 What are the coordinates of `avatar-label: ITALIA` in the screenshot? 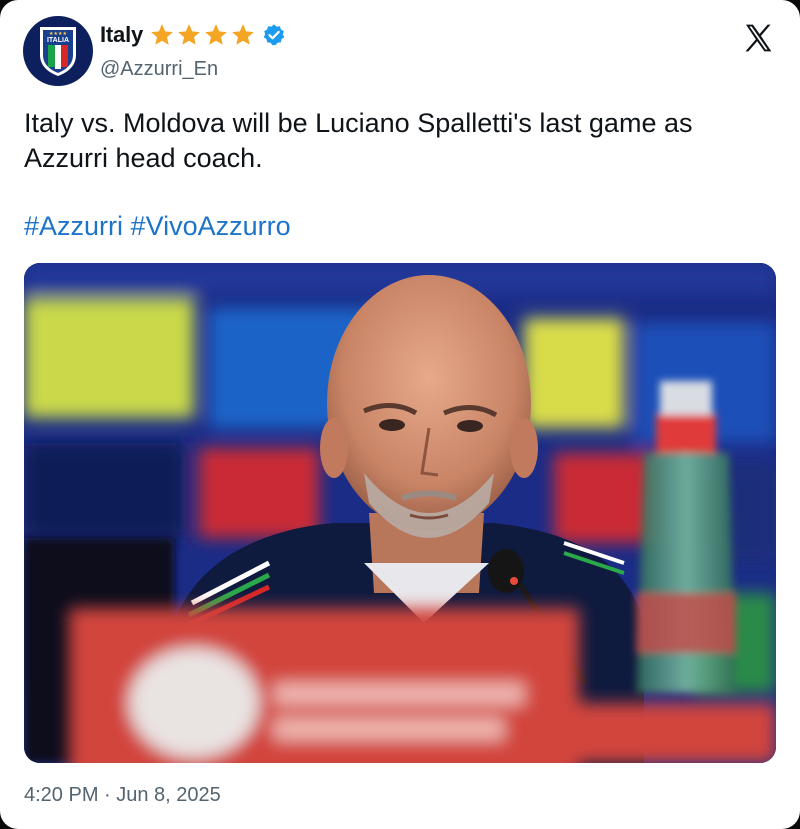 It's located at (58, 40).